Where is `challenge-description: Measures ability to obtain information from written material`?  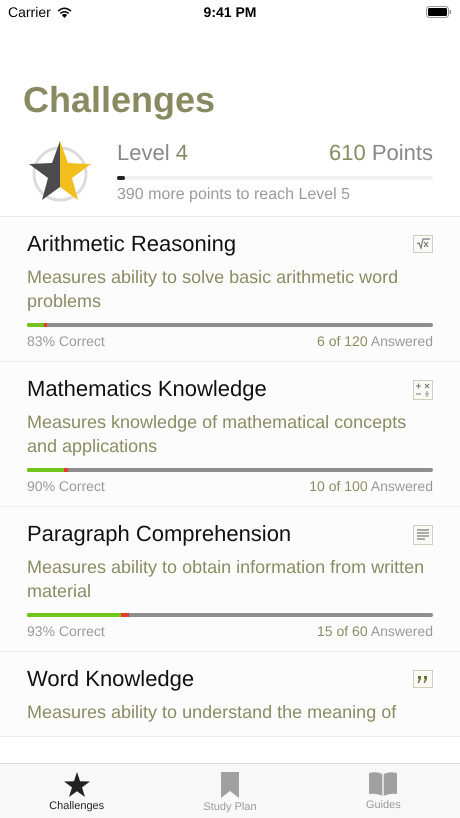 challenge-description: Measures ability to obtain information from written material is located at coordinates (226, 579).